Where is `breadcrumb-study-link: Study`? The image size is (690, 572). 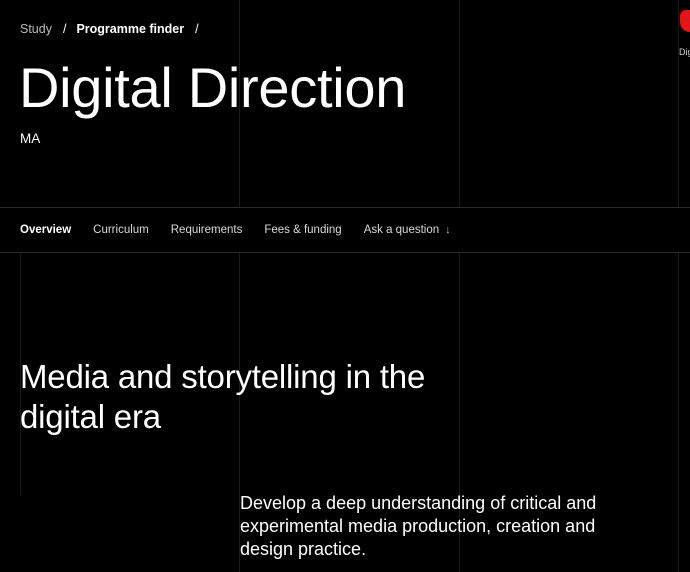
breadcrumb-study-link: Study is located at coordinates (36, 29).